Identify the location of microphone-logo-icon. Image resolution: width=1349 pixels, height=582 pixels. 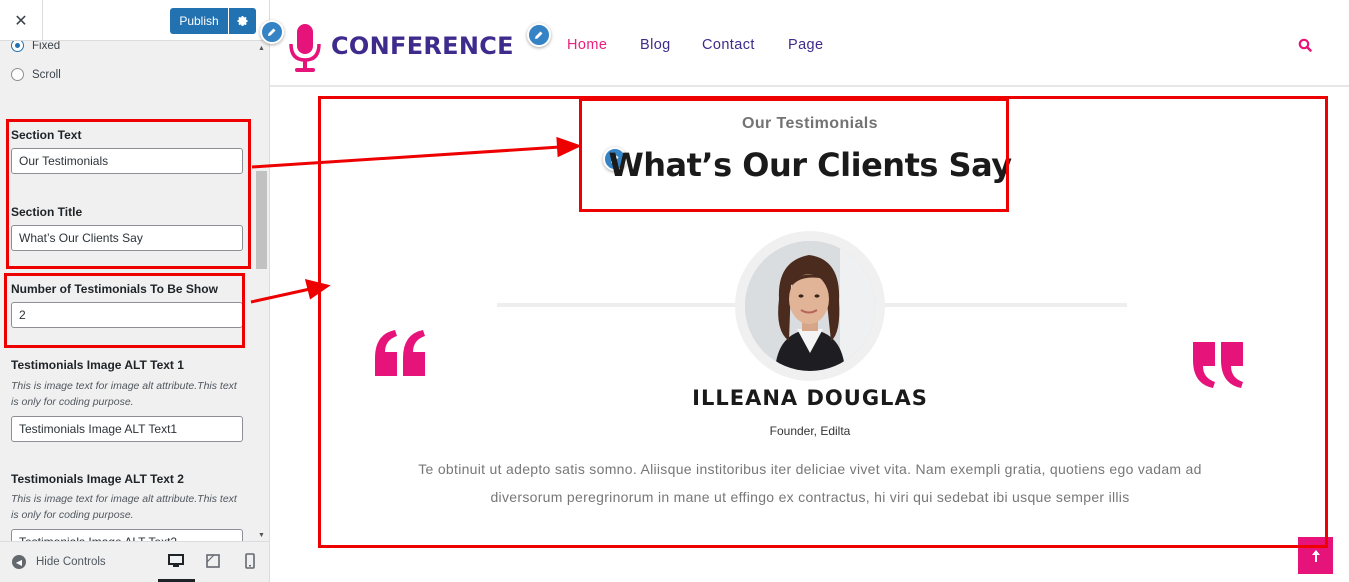
(305, 50).